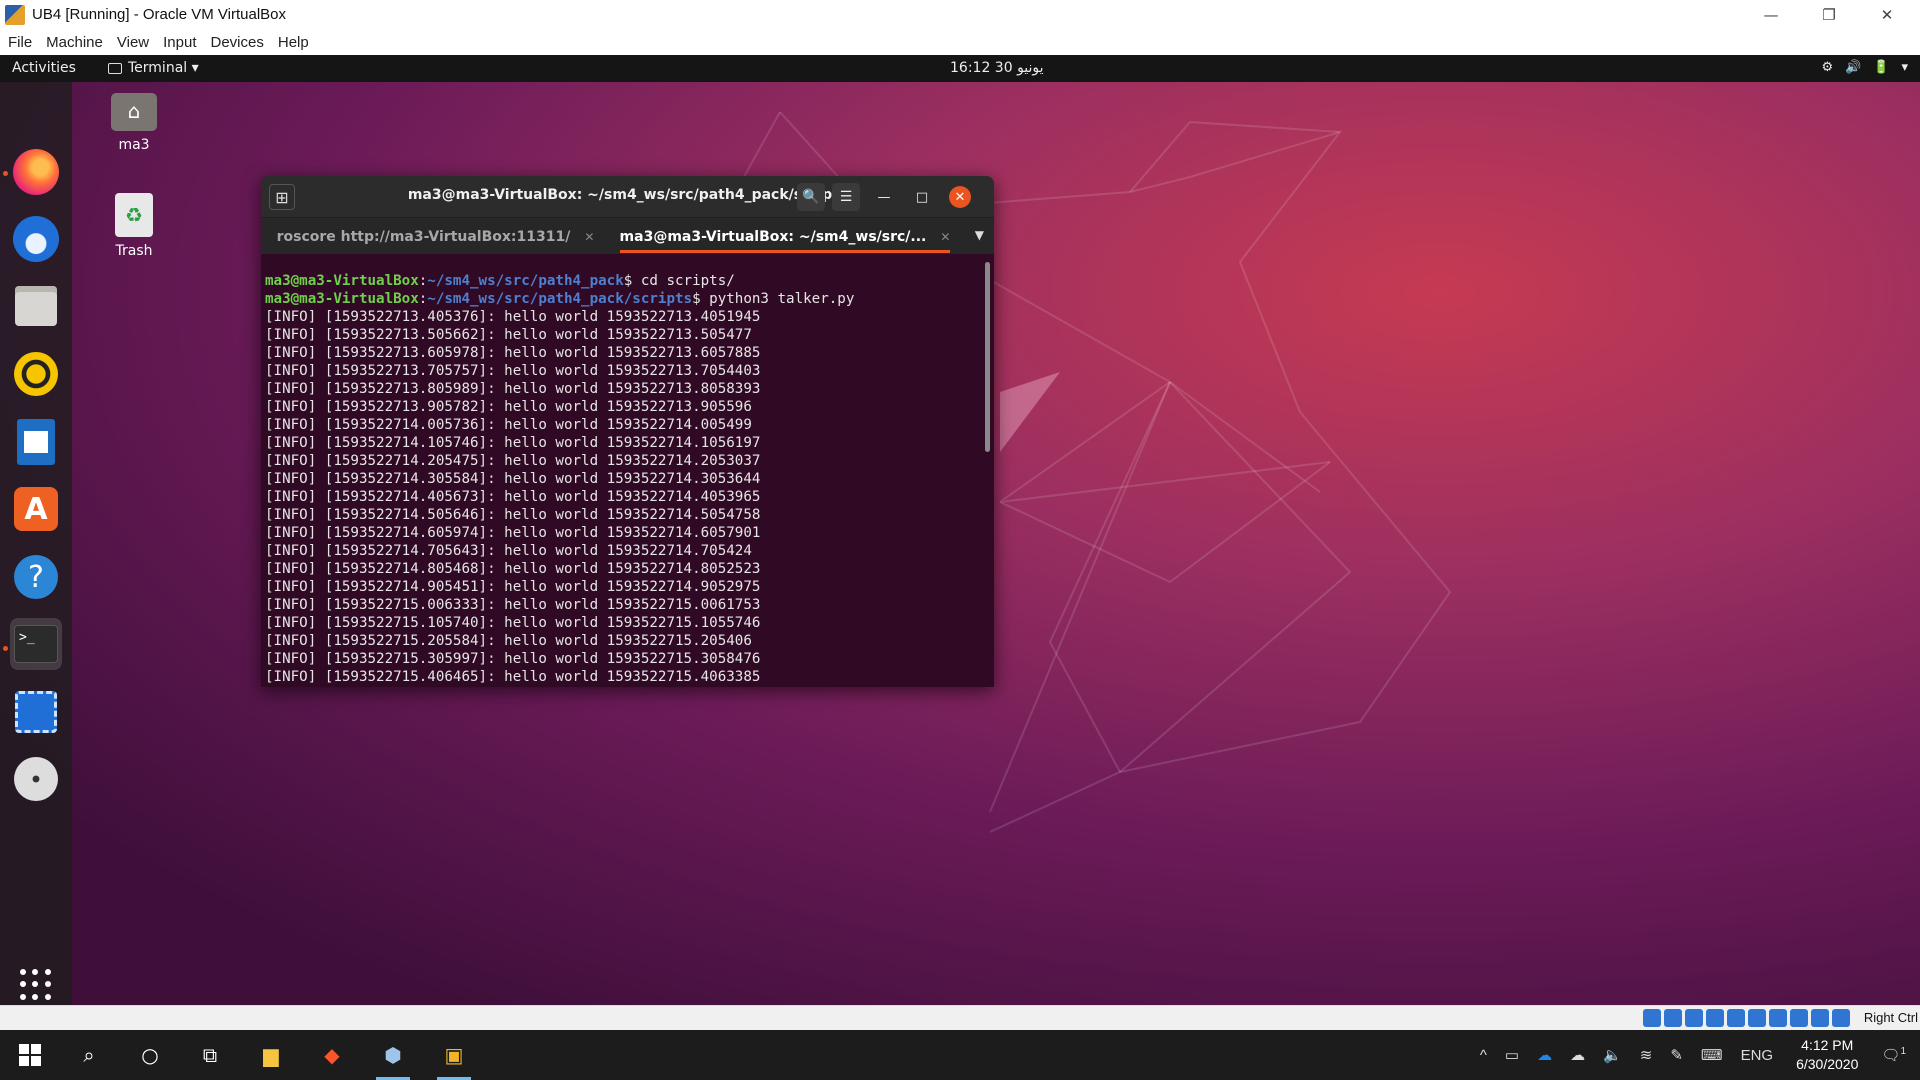 The image size is (1920, 1080). I want to click on ubuntu-dock: A ? >_, so click(36, 543).